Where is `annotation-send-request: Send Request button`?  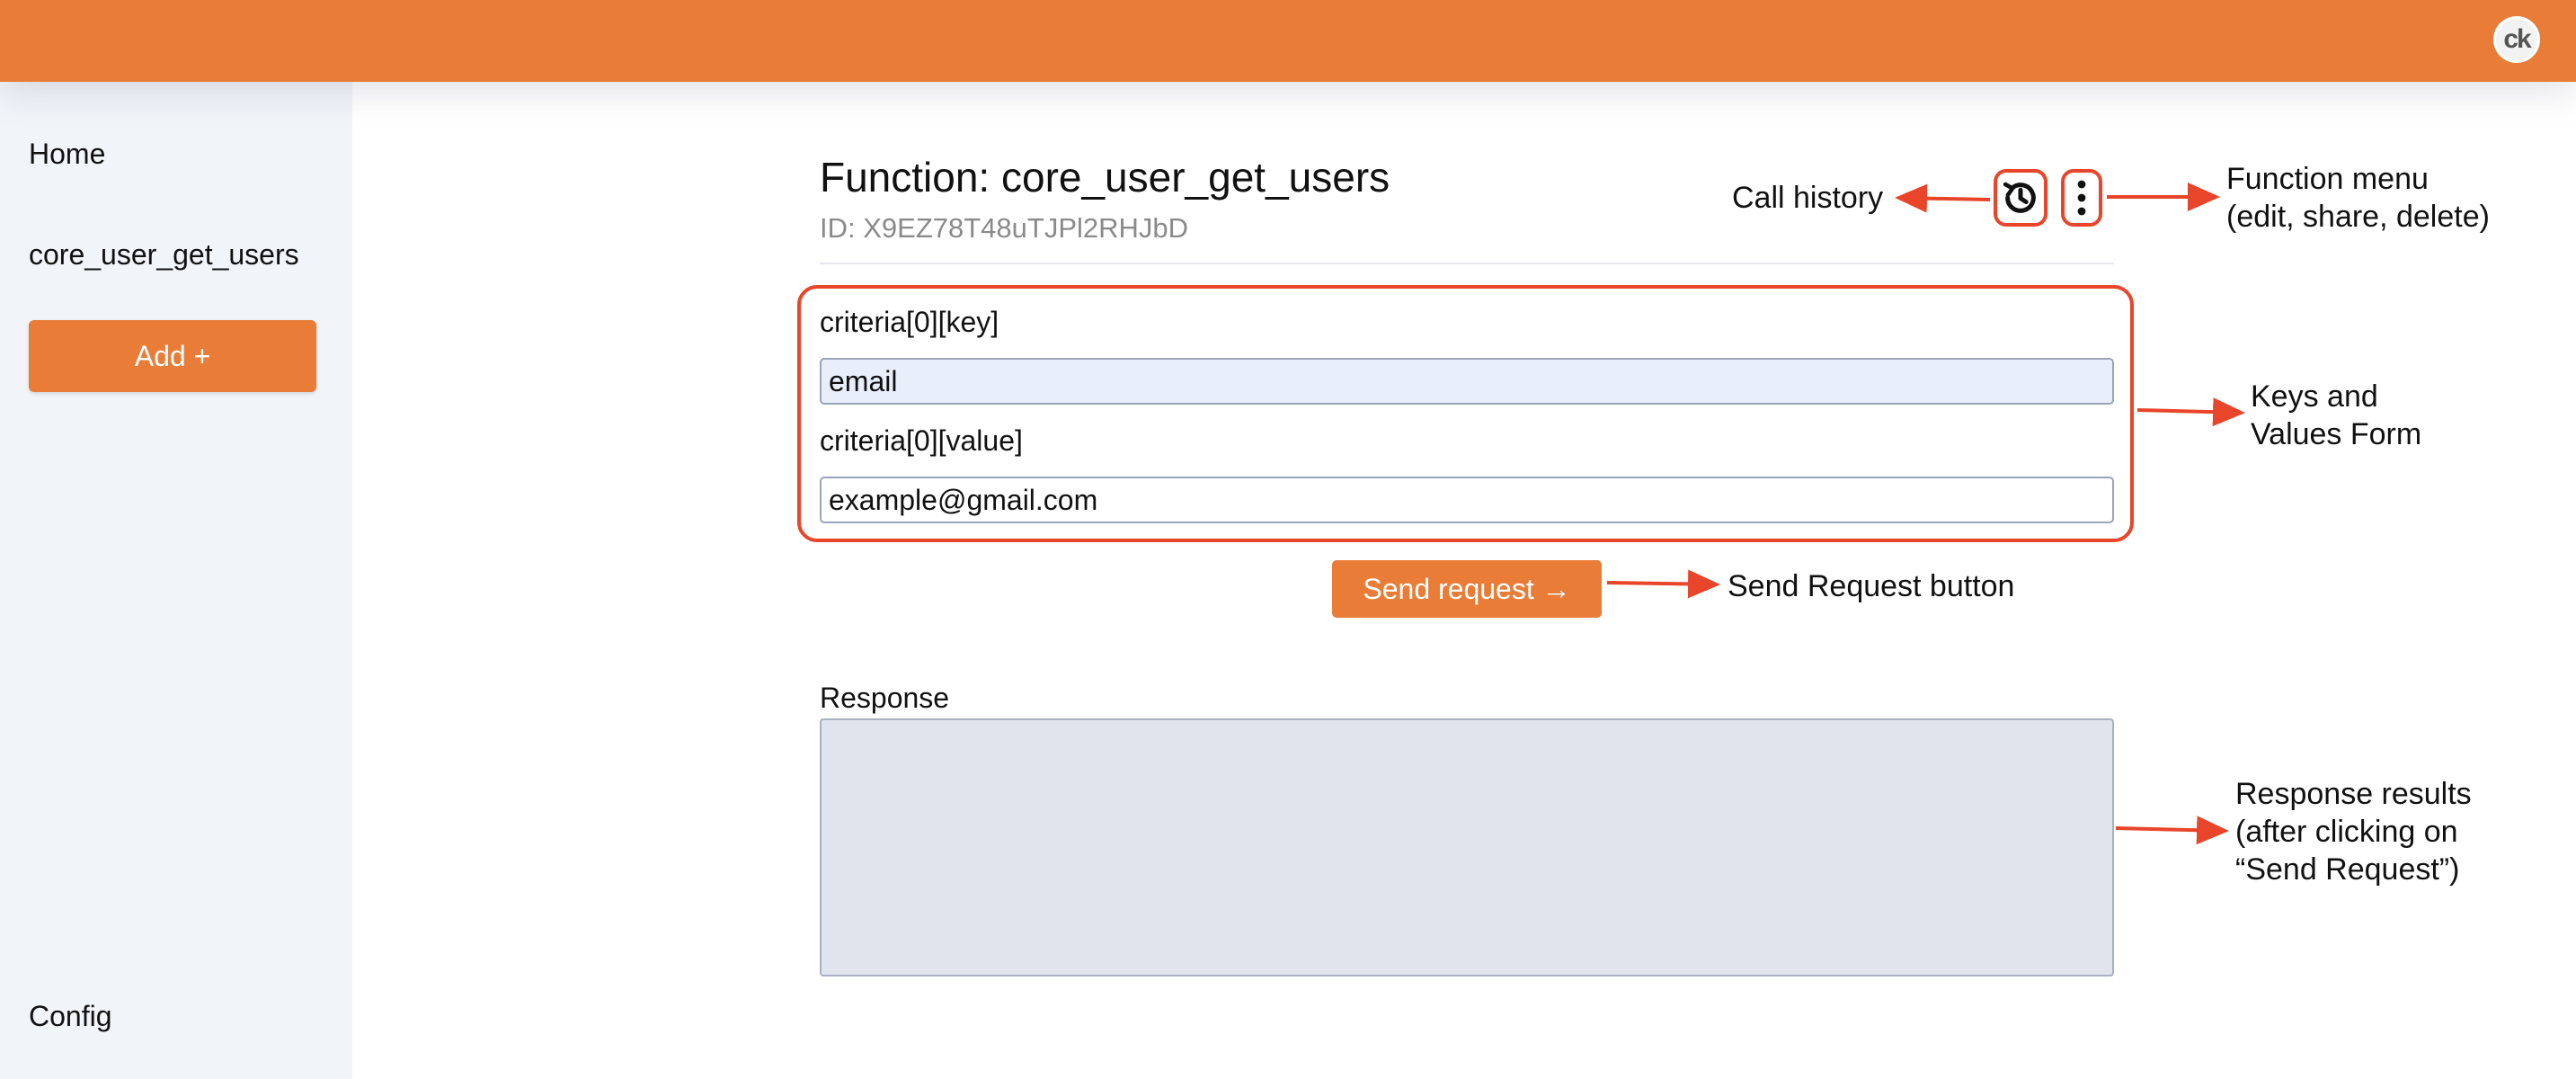 annotation-send-request: Send Request button is located at coordinates (1871, 586).